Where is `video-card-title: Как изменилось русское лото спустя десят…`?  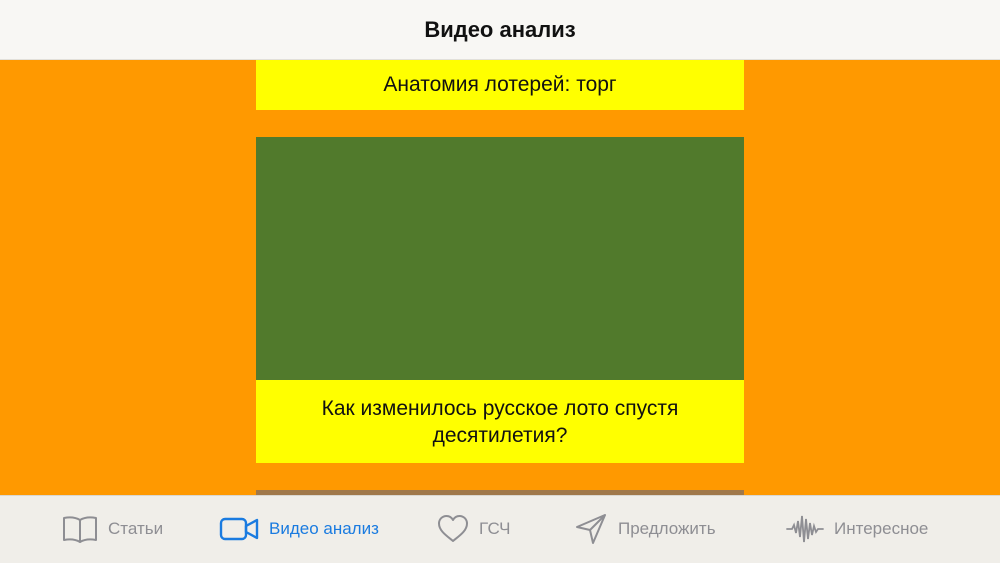 video-card-title: Как изменилось русское лото спустя десят… is located at coordinates (500, 421).